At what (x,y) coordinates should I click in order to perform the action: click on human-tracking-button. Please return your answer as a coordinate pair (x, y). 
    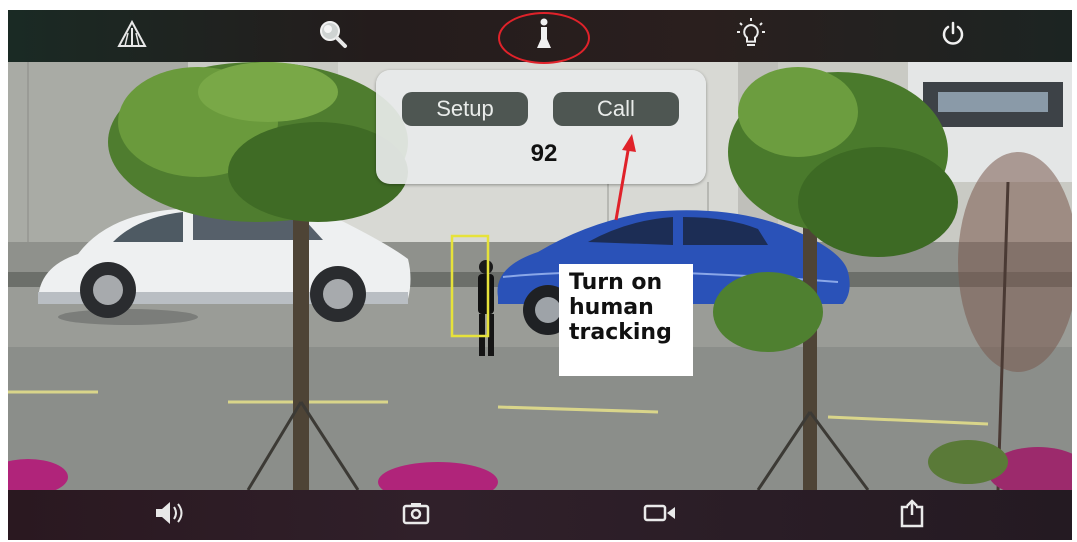
    Looking at the image, I should click on (544, 36).